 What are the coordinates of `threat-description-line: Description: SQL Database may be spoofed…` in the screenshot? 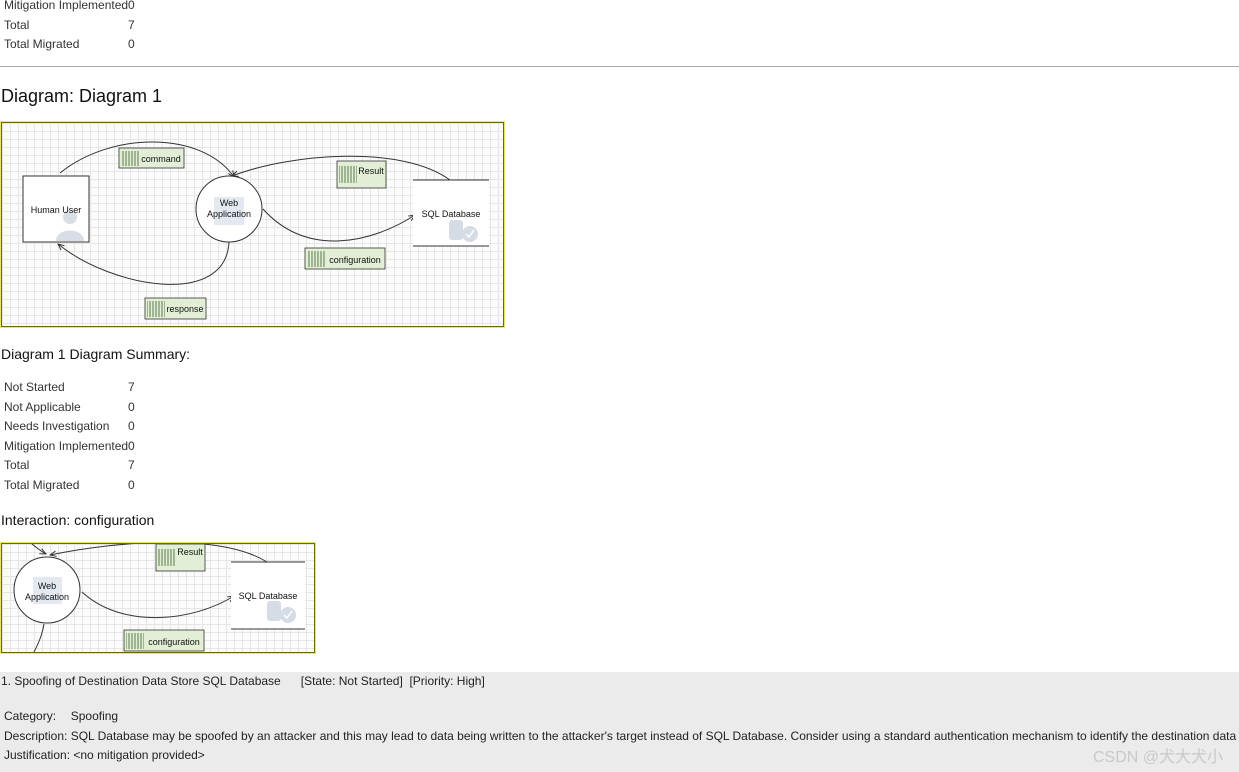 It's located at (621, 736).